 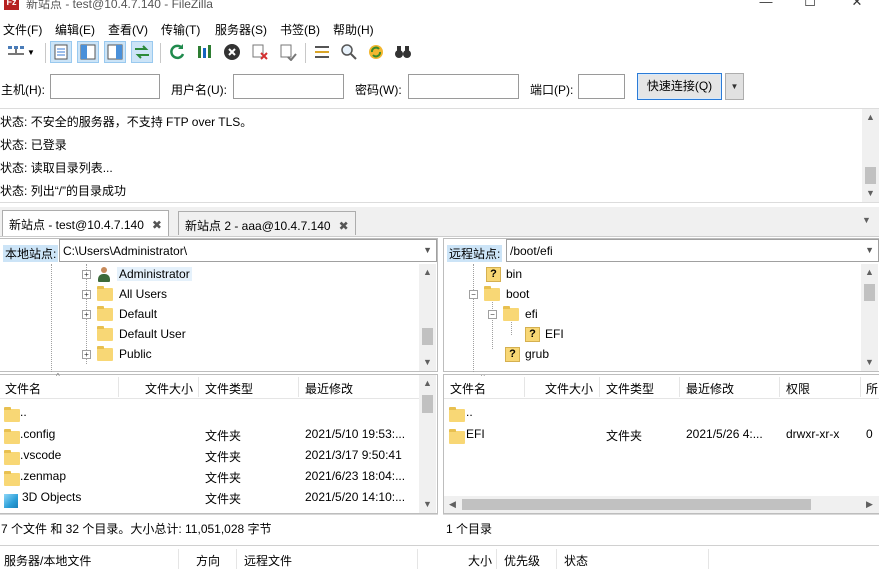 I want to click on local-tree-item: + Public, so click(x=117, y=354).